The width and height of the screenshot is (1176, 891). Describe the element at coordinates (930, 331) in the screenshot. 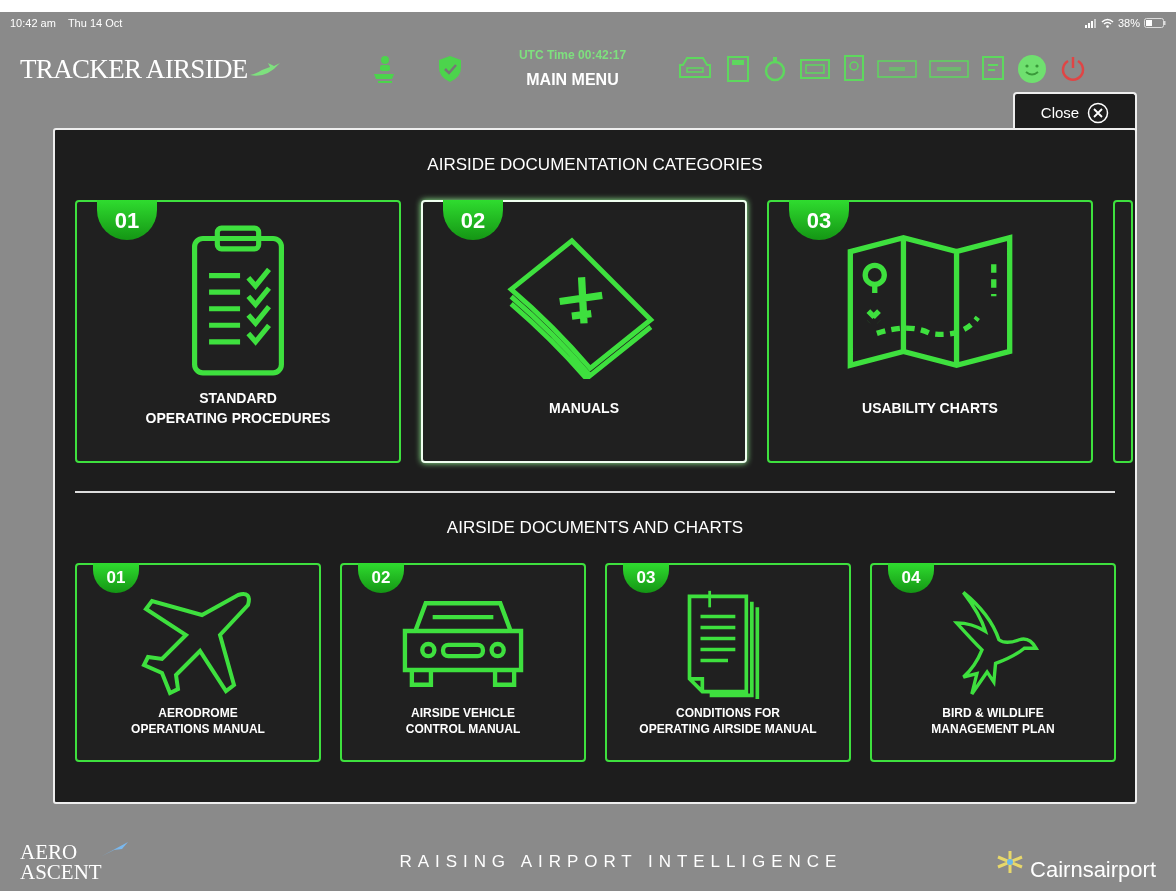

I see `category-card: 03 USABILITY CHARTS` at that location.